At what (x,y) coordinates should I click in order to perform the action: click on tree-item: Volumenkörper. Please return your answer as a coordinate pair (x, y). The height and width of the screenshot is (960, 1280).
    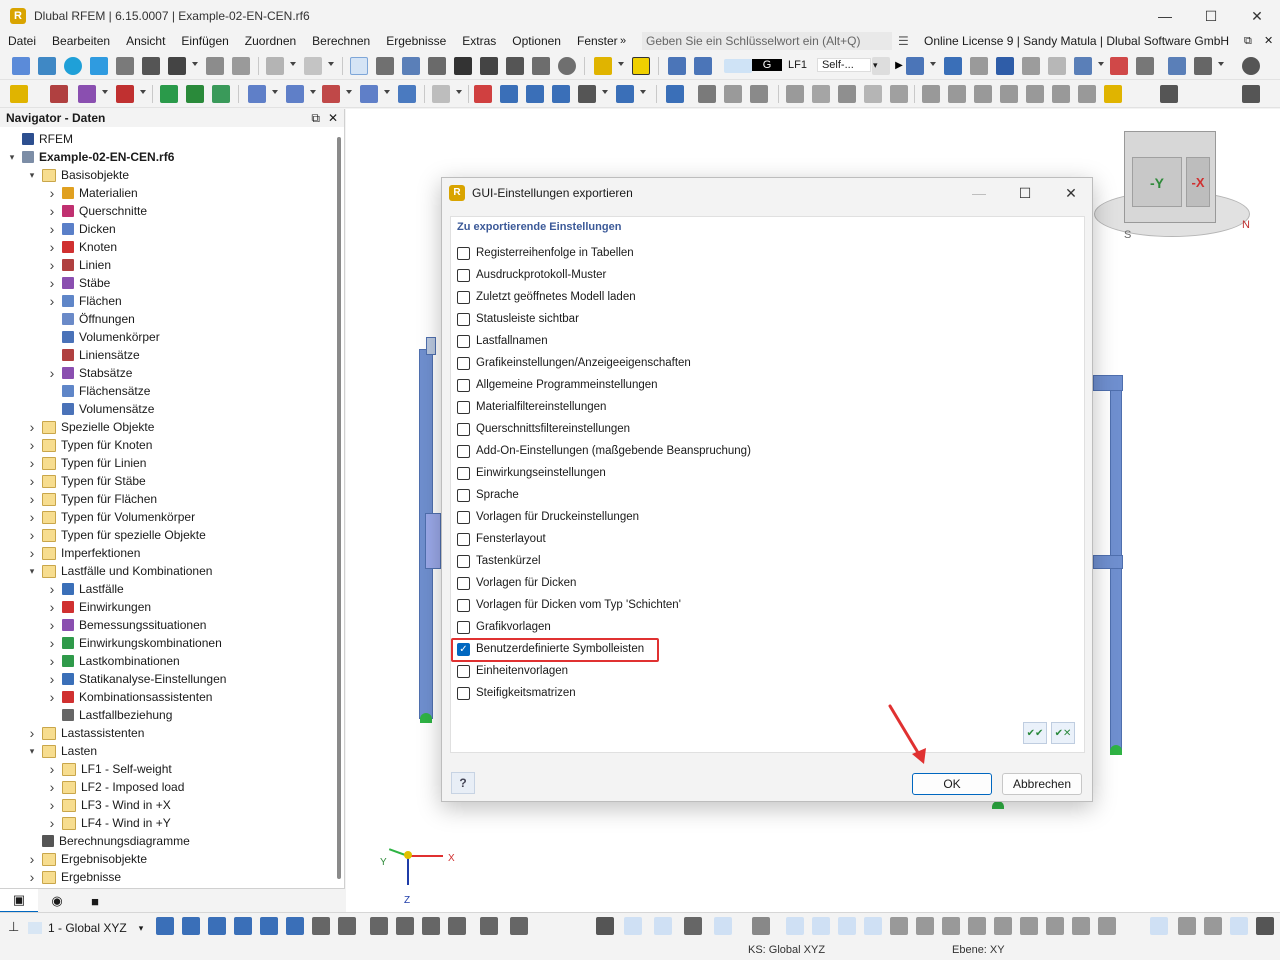
    Looking at the image, I should click on (103, 337).